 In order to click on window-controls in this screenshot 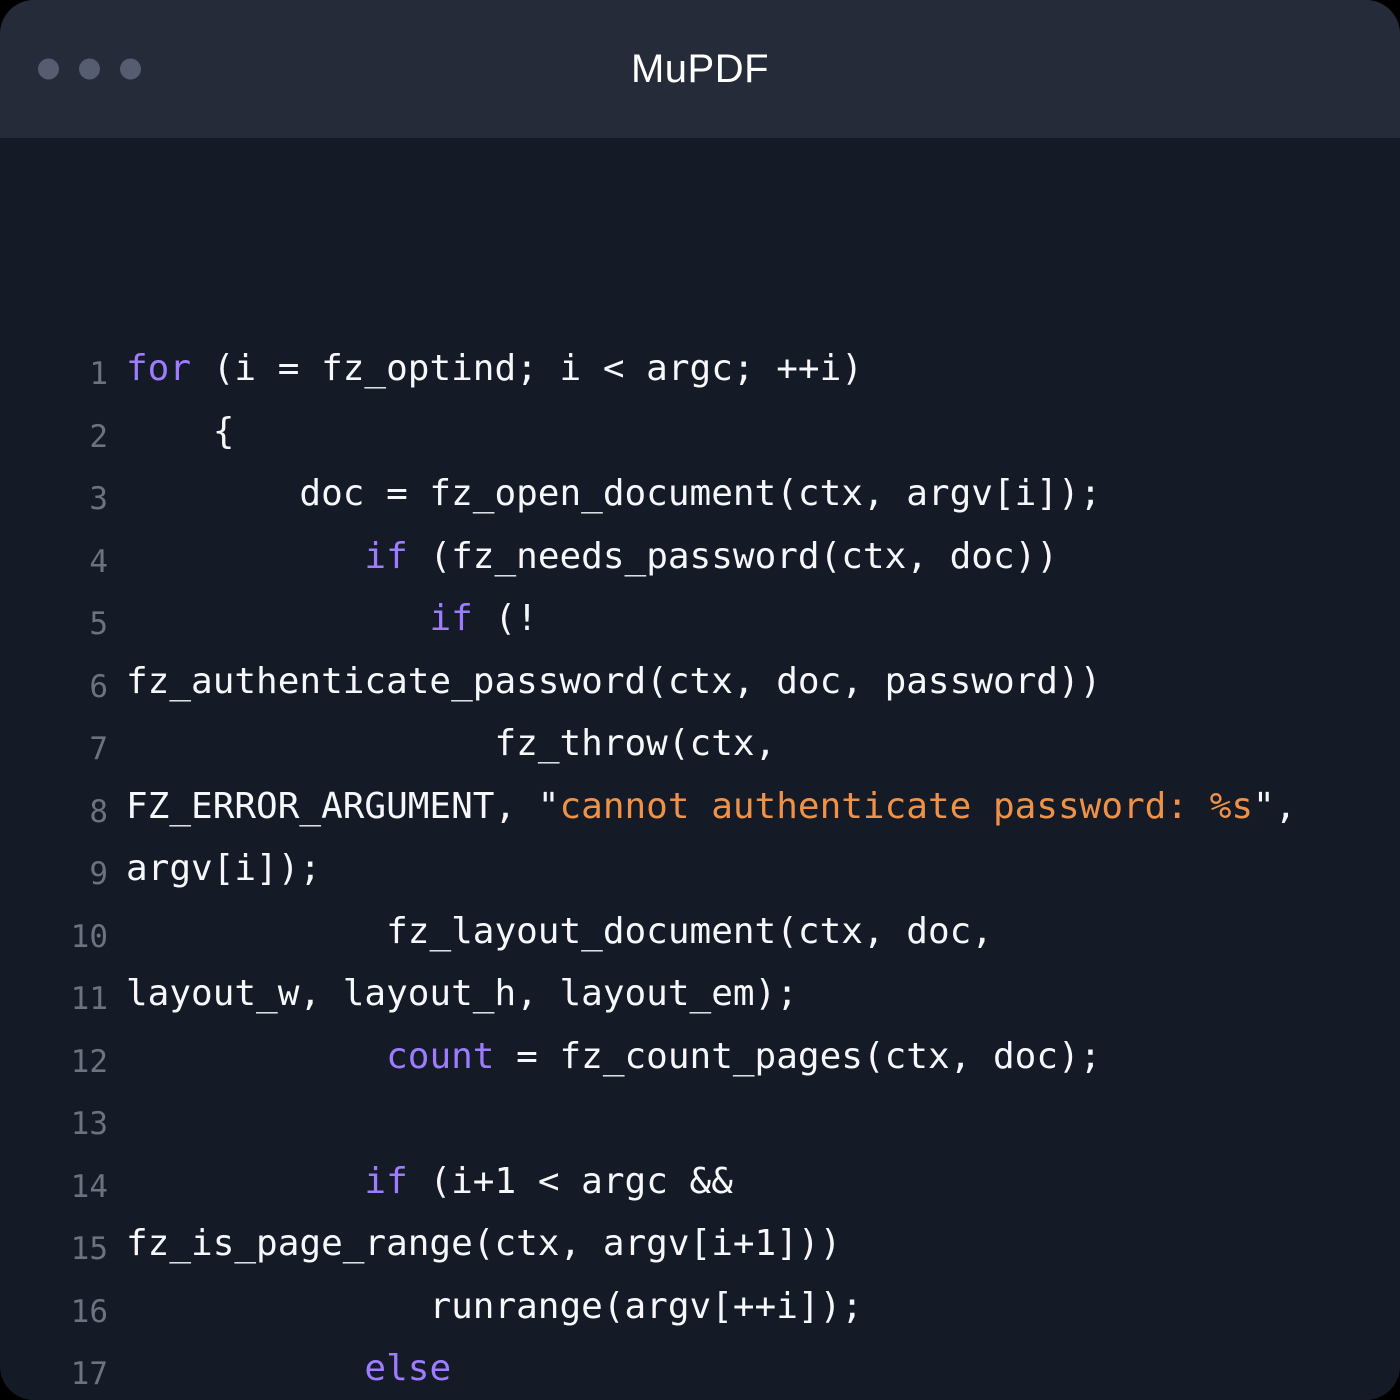, I will do `click(89, 69)`.